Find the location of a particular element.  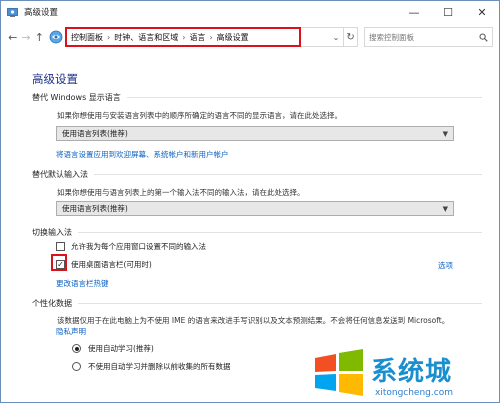

section-heading: 切换输入法 is located at coordinates (257, 232).